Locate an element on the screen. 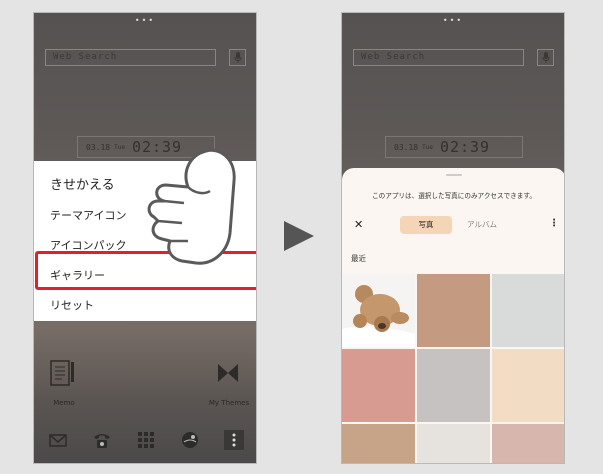 This screenshot has width=603, height=474. close-icon: ✕ is located at coordinates (358, 224).